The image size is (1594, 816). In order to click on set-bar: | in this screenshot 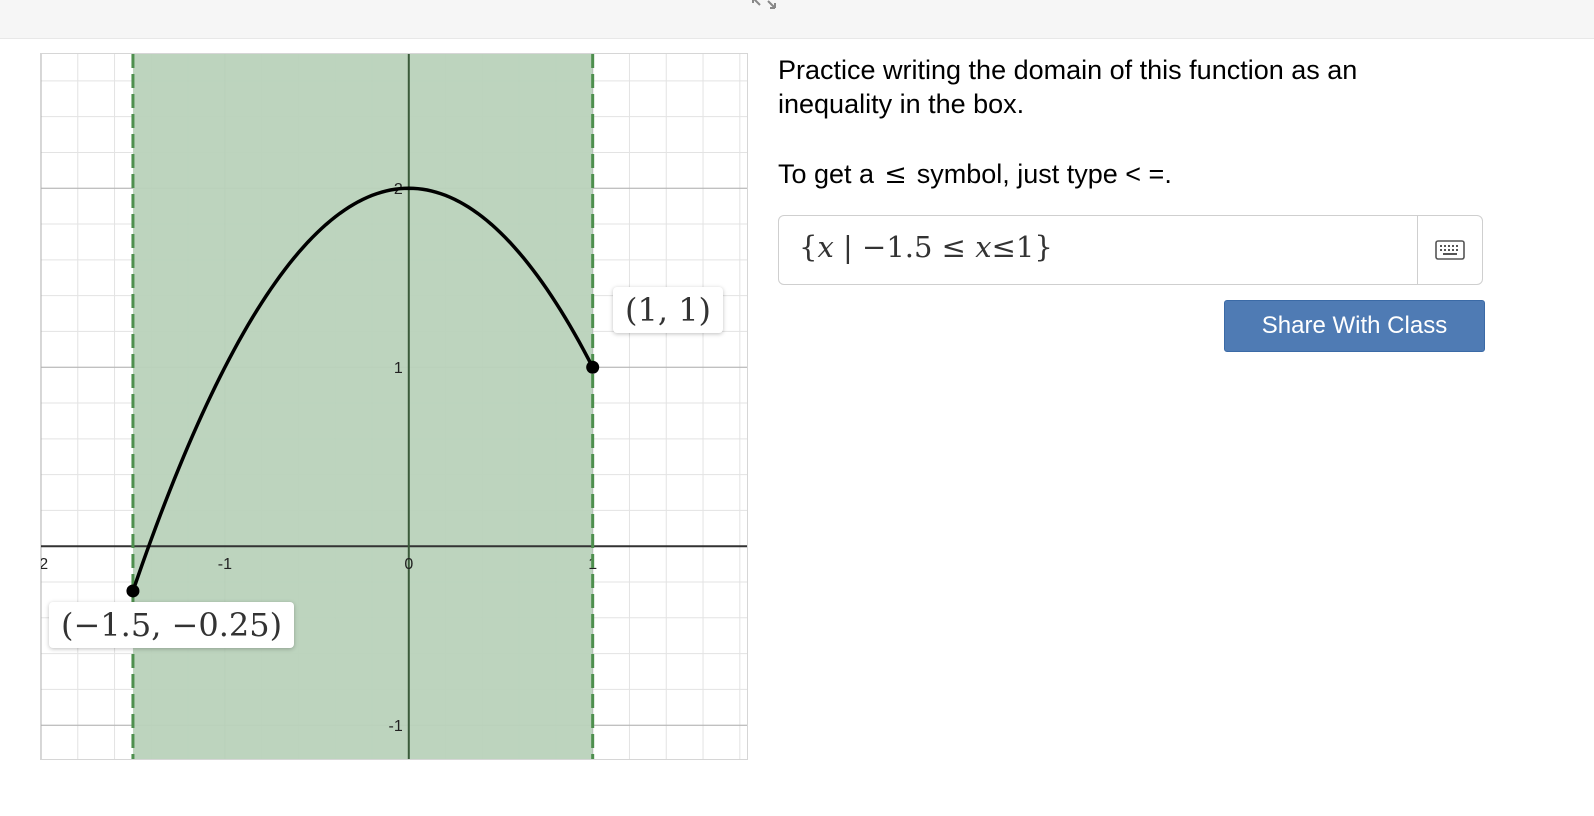, I will do `click(848, 247)`.